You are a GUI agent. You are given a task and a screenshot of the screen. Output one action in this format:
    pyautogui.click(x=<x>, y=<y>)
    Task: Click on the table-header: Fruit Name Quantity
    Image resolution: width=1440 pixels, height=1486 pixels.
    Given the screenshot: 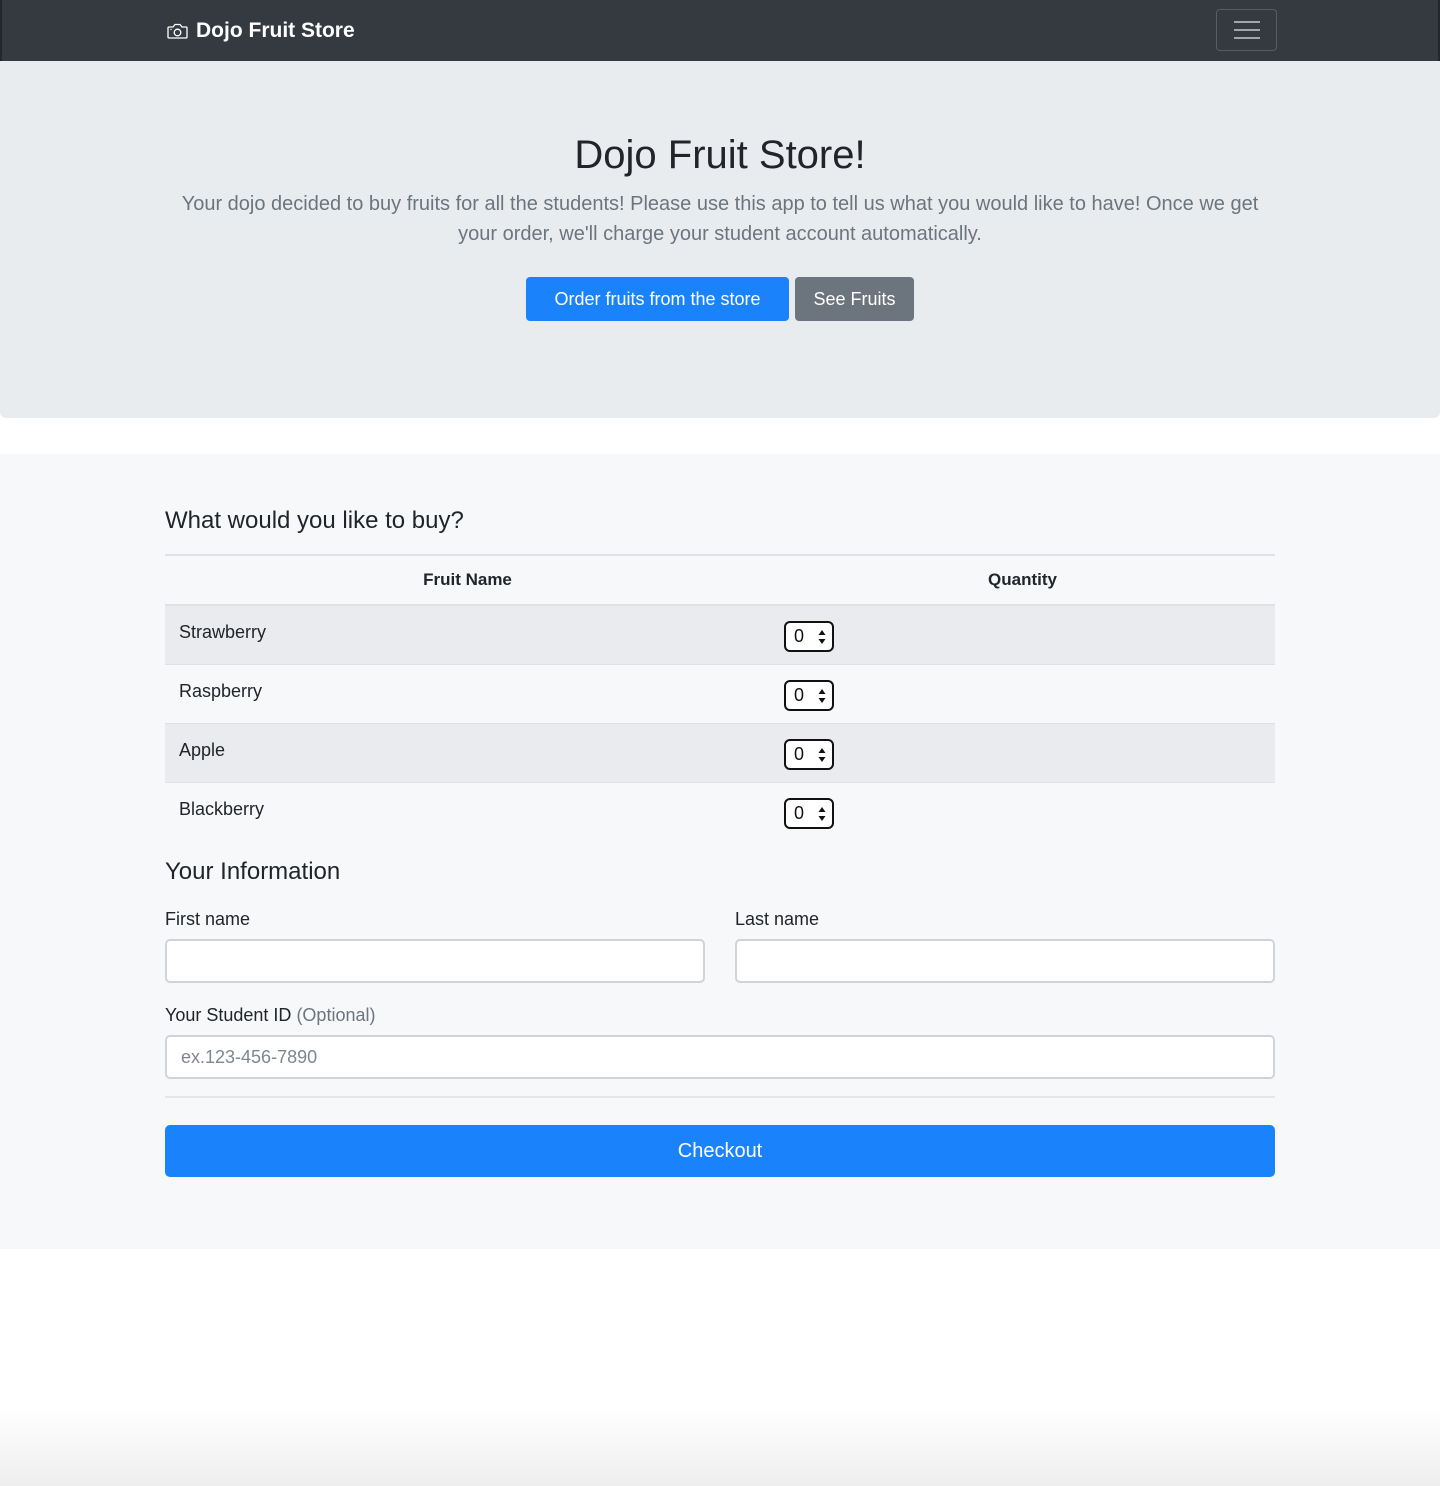 What is the action you would take?
    pyautogui.click(x=720, y=581)
    